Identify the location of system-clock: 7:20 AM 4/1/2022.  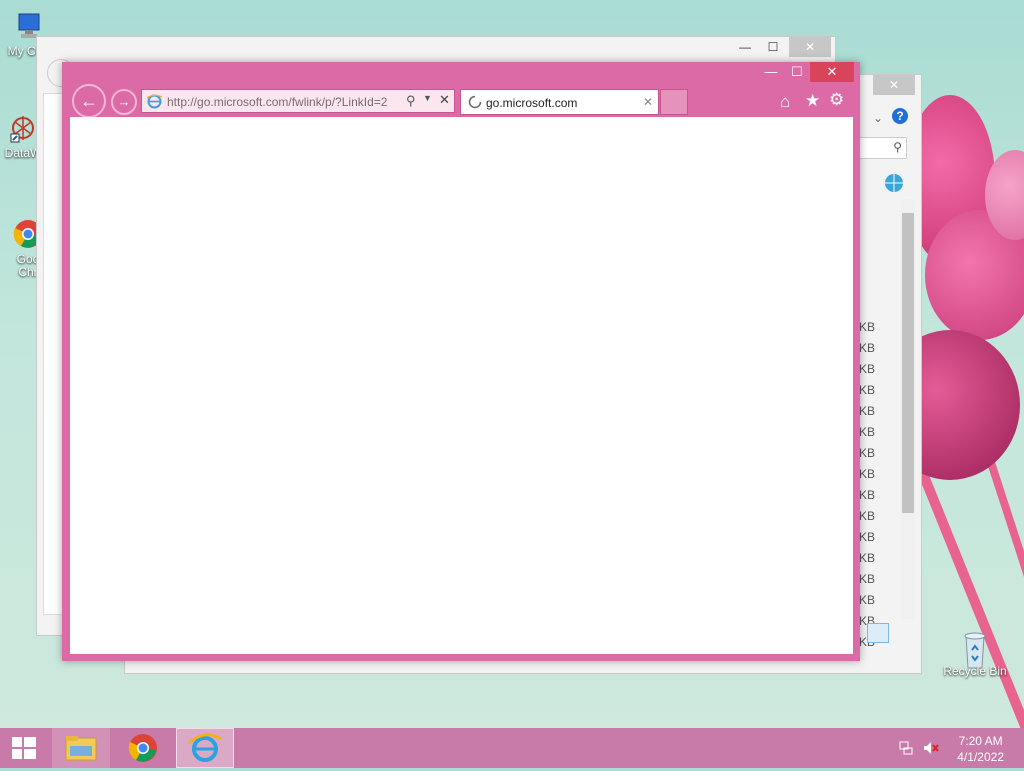
(980, 749).